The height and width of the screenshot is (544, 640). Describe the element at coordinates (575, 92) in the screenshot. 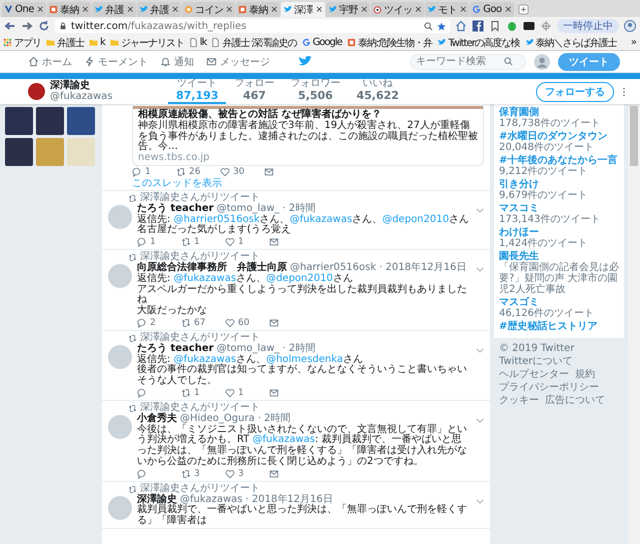

I see `follow-button: フォローする` at that location.